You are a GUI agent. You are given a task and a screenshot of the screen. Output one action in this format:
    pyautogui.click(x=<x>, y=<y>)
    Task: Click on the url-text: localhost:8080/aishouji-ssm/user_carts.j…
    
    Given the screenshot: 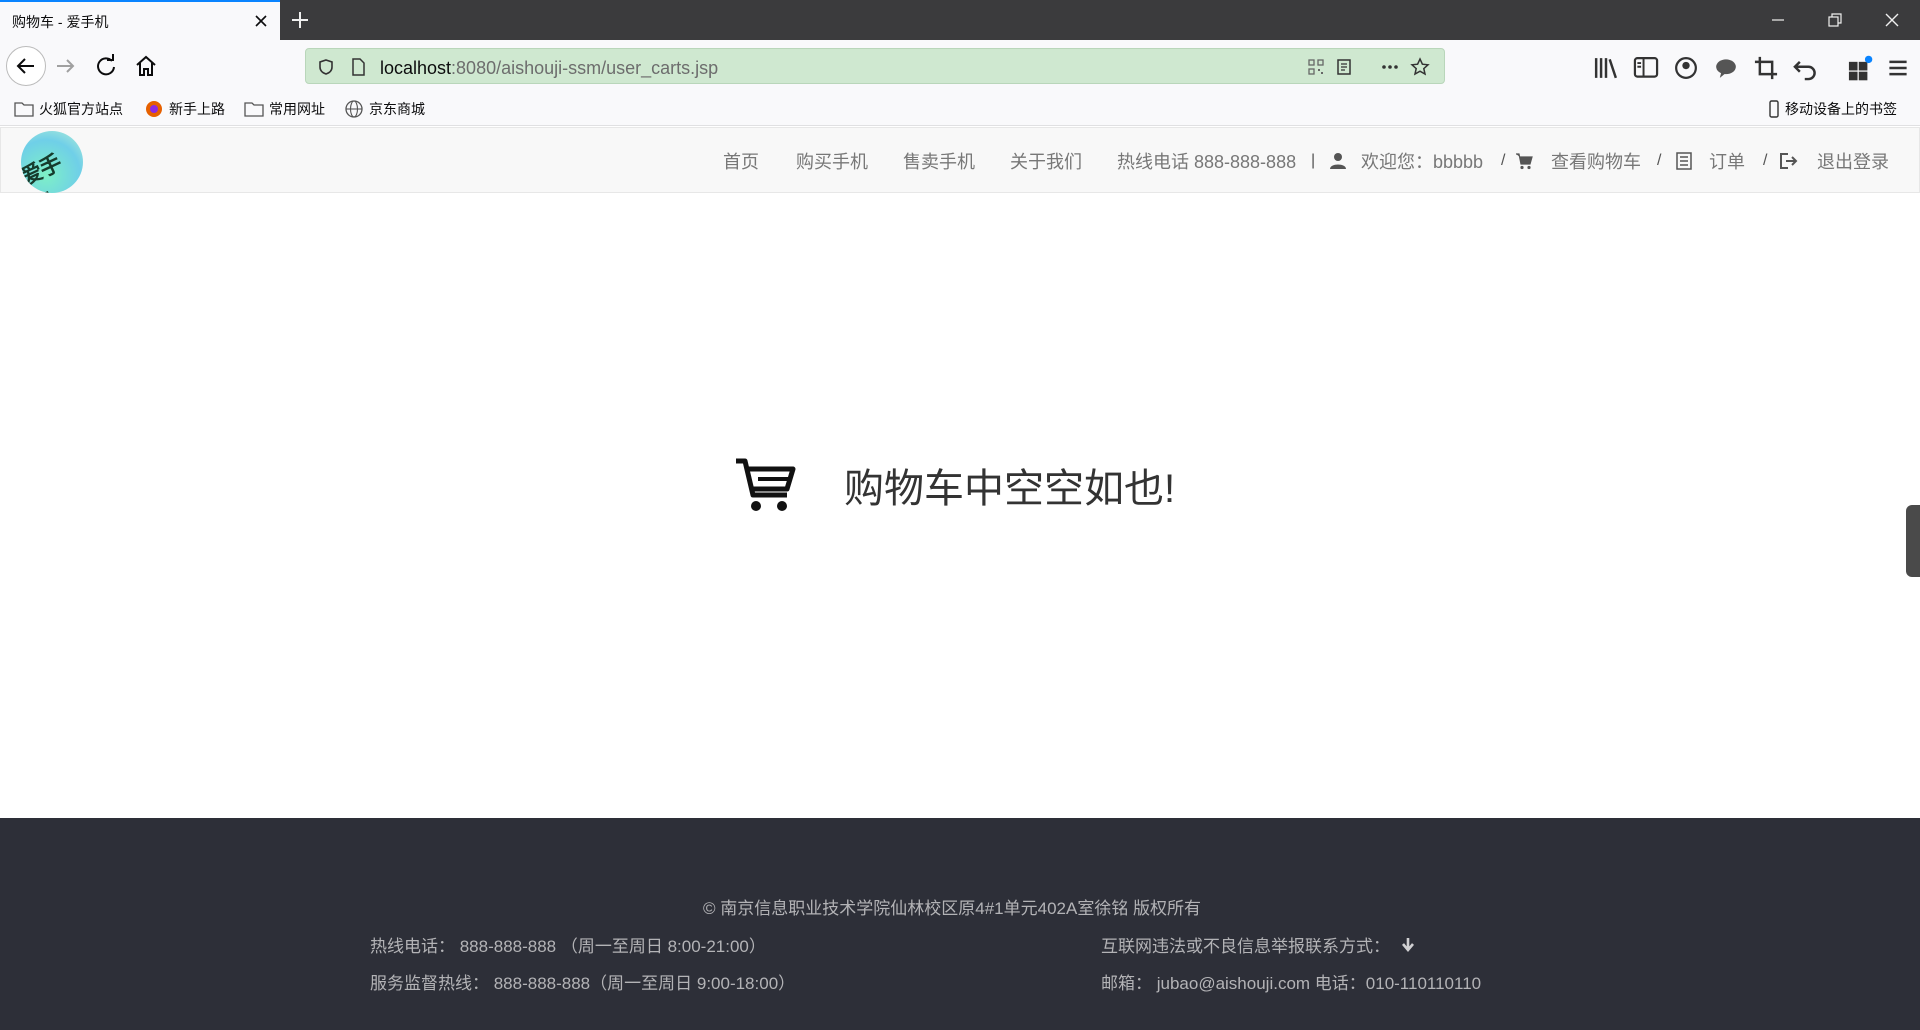 What is the action you would take?
    pyautogui.click(x=549, y=68)
    